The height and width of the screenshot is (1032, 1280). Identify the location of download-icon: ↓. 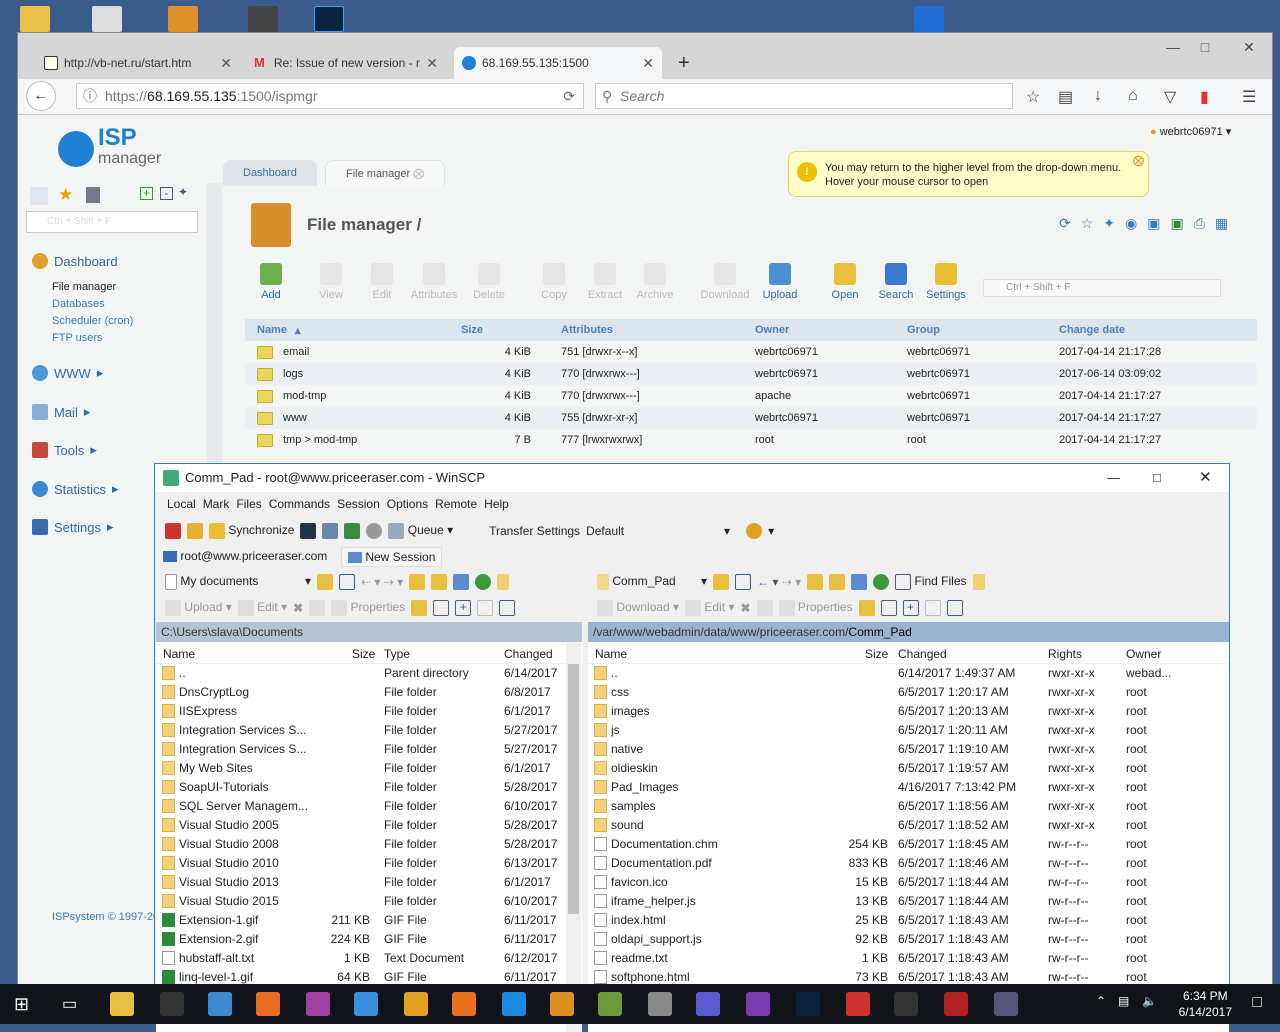
(1098, 96).